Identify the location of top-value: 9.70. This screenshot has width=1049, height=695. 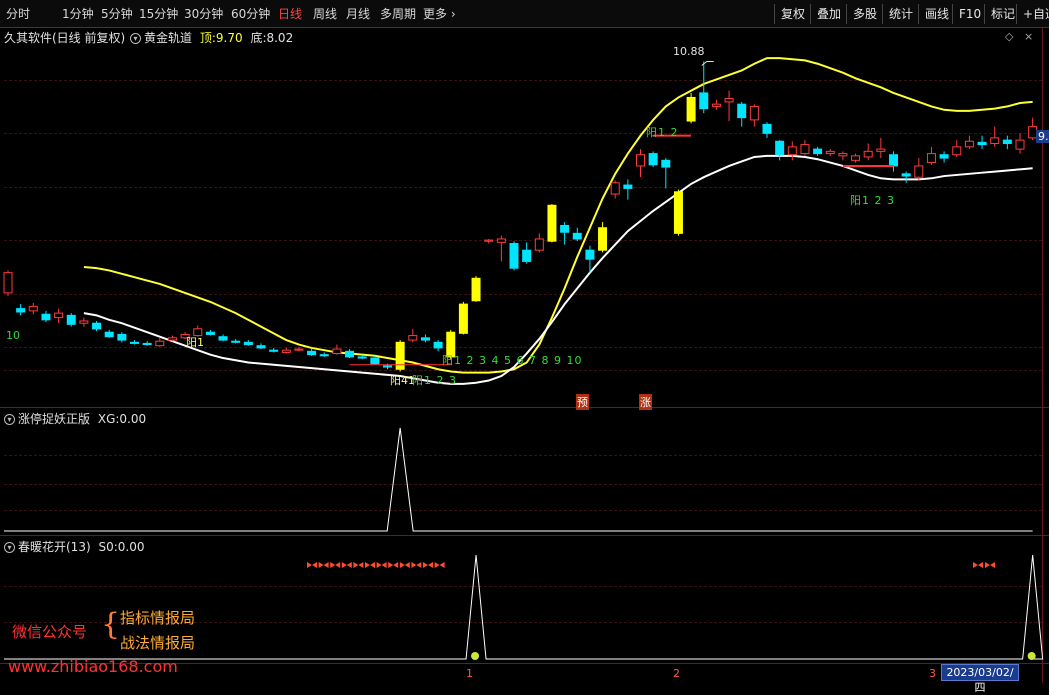
(229, 38).